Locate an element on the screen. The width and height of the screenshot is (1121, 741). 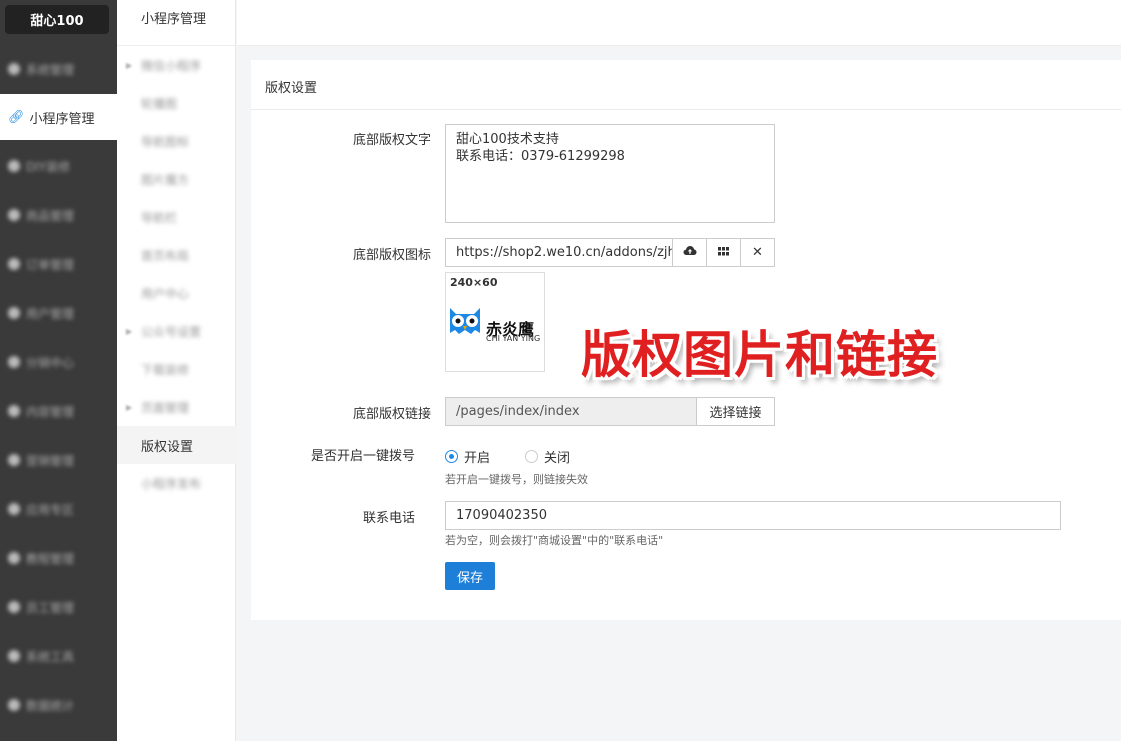
annotation-caption: 版权图片和链接 is located at coordinates (759, 355).